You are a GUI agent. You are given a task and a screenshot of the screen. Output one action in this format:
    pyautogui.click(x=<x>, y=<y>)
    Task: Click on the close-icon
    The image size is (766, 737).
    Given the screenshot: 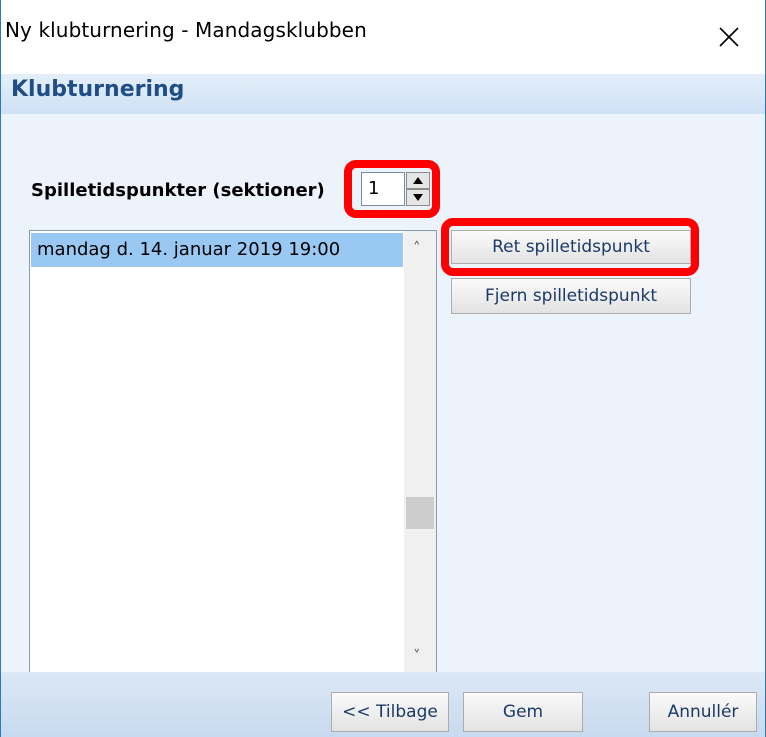 What is the action you would take?
    pyautogui.click(x=729, y=37)
    